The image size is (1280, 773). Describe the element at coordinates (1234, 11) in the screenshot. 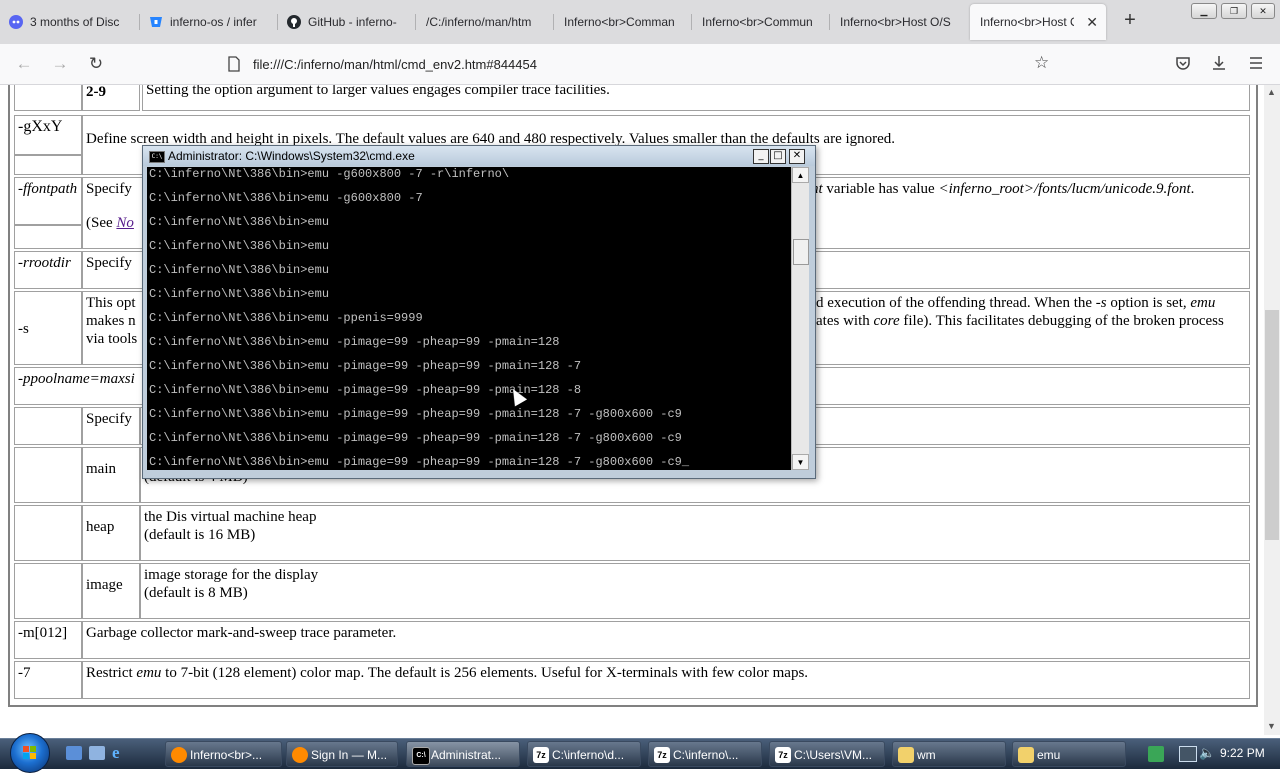

I see `maximize-button: ❐` at that location.